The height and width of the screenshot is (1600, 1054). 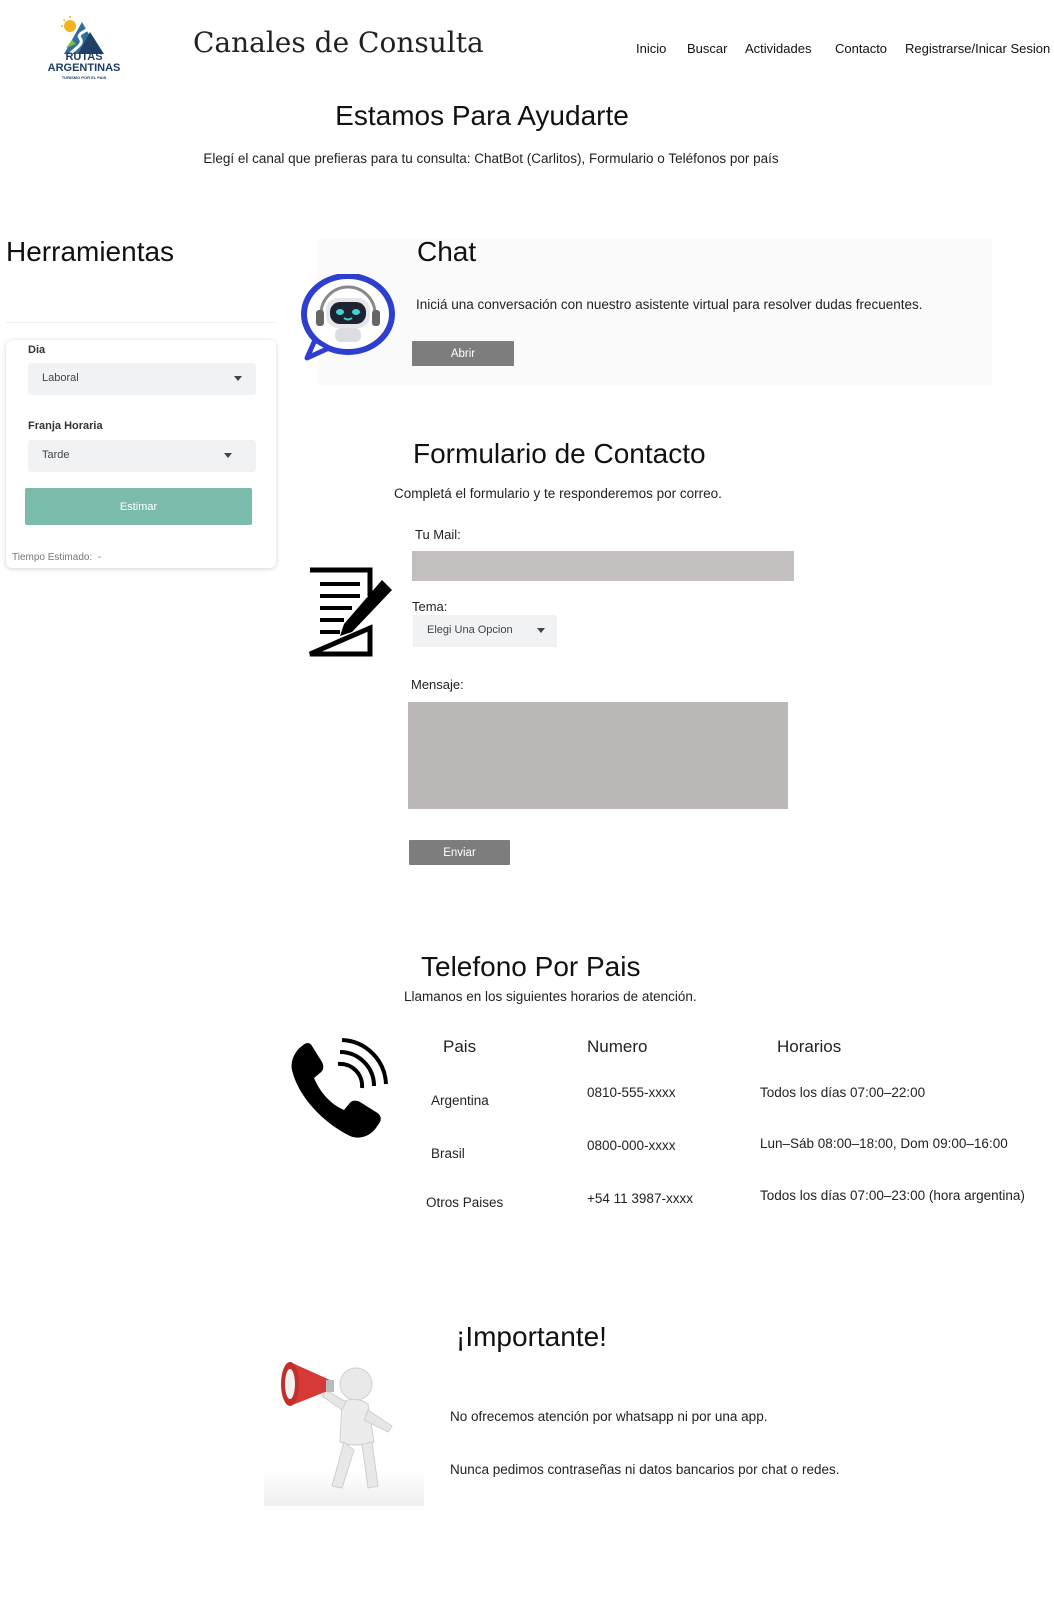 I want to click on site-logo: RUTAS ARGENTINAS TURISMO POR EL PAIS, so click(x=84, y=47).